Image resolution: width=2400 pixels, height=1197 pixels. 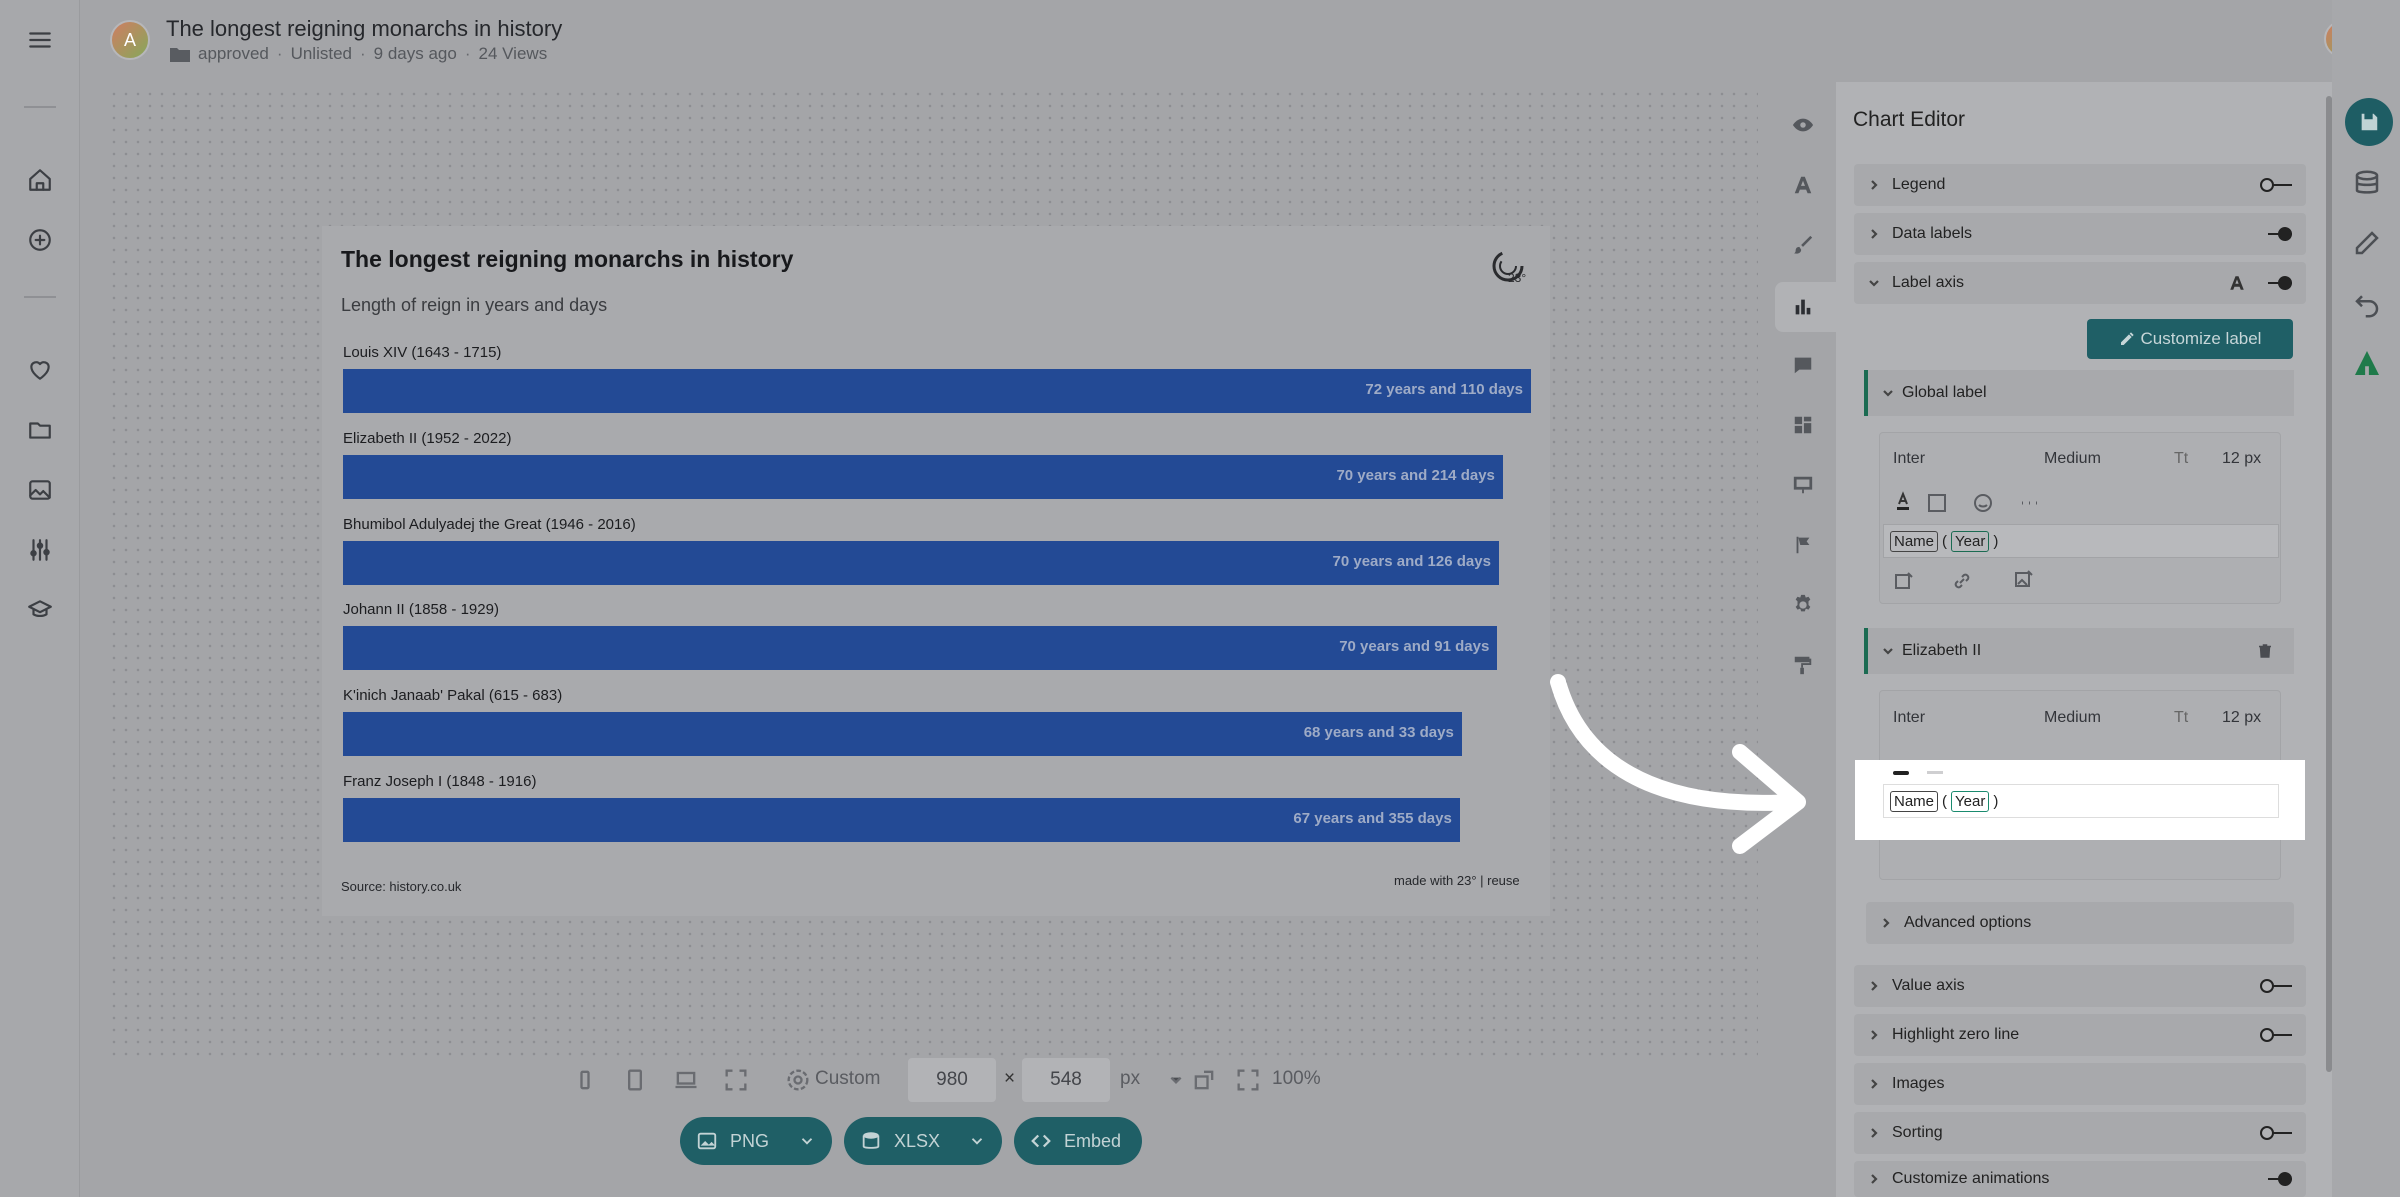 I want to click on bar: 70 years and 91 days, so click(x=920, y=648).